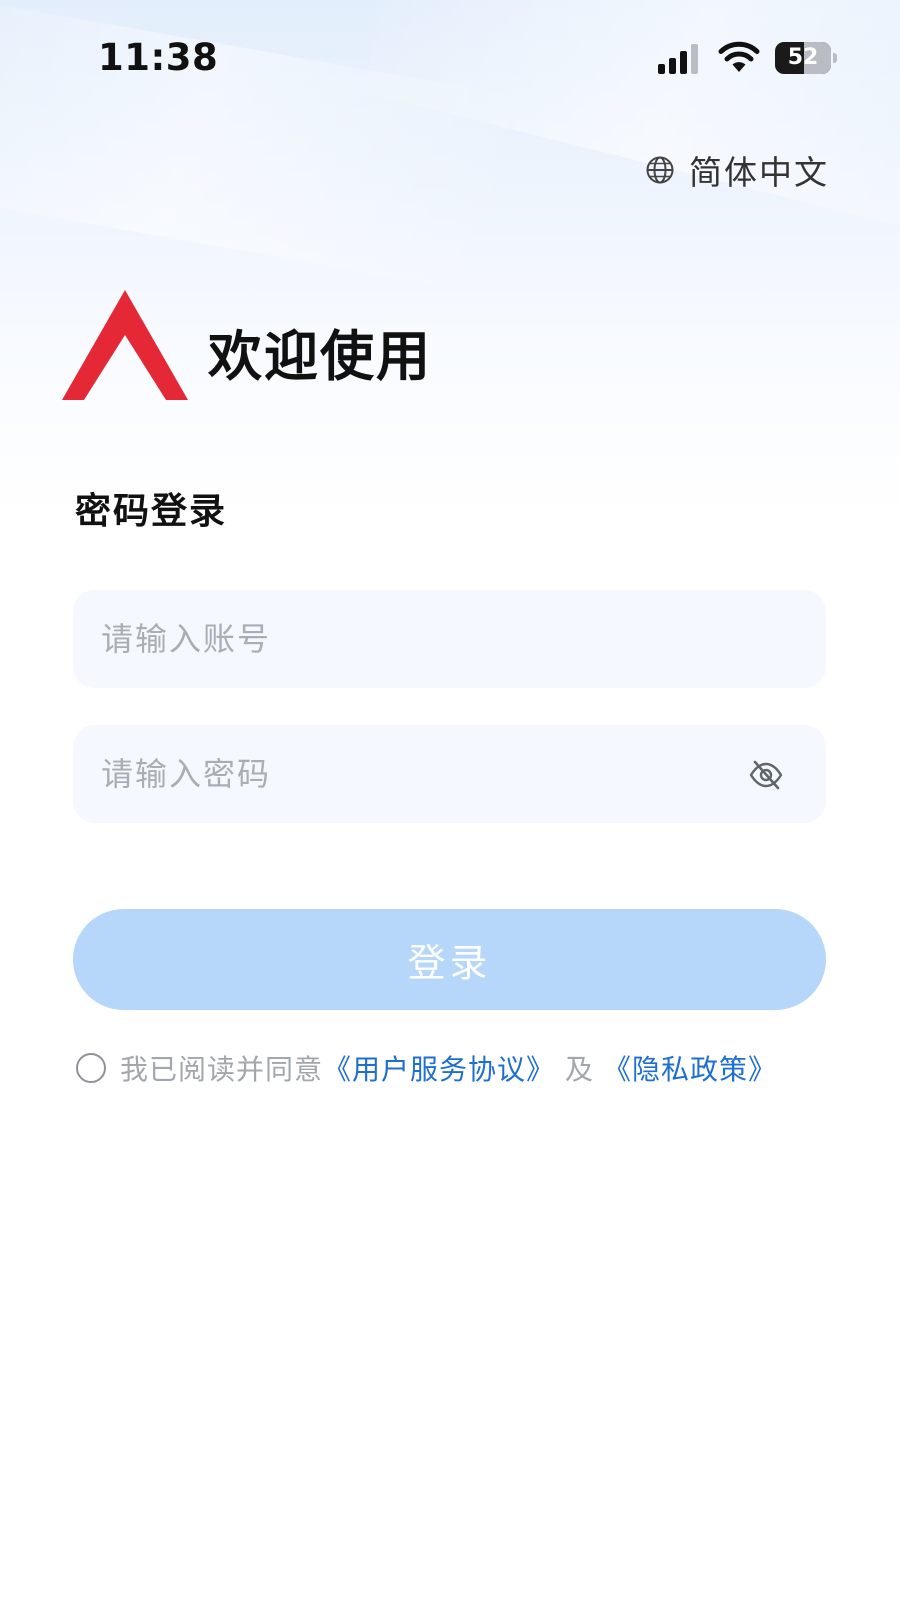  What do you see at coordinates (678, 59) in the screenshot?
I see `cellular-signal-icon` at bounding box center [678, 59].